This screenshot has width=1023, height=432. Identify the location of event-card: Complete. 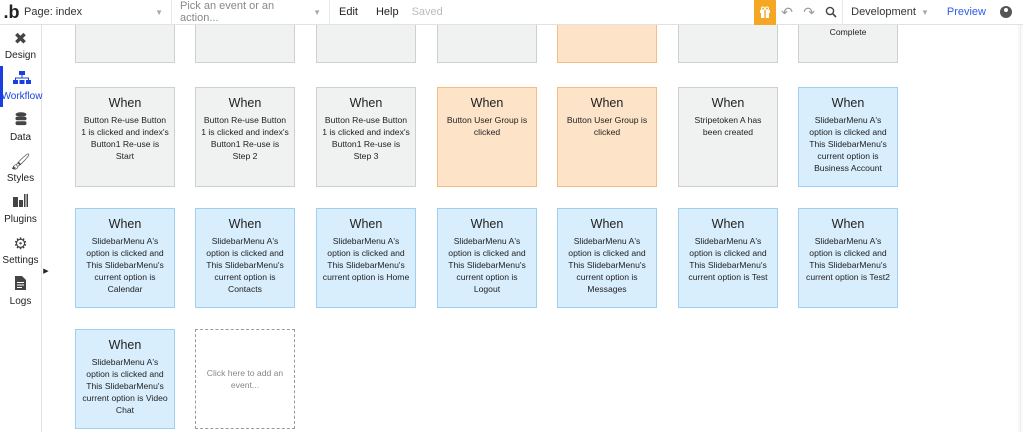
(848, 44).